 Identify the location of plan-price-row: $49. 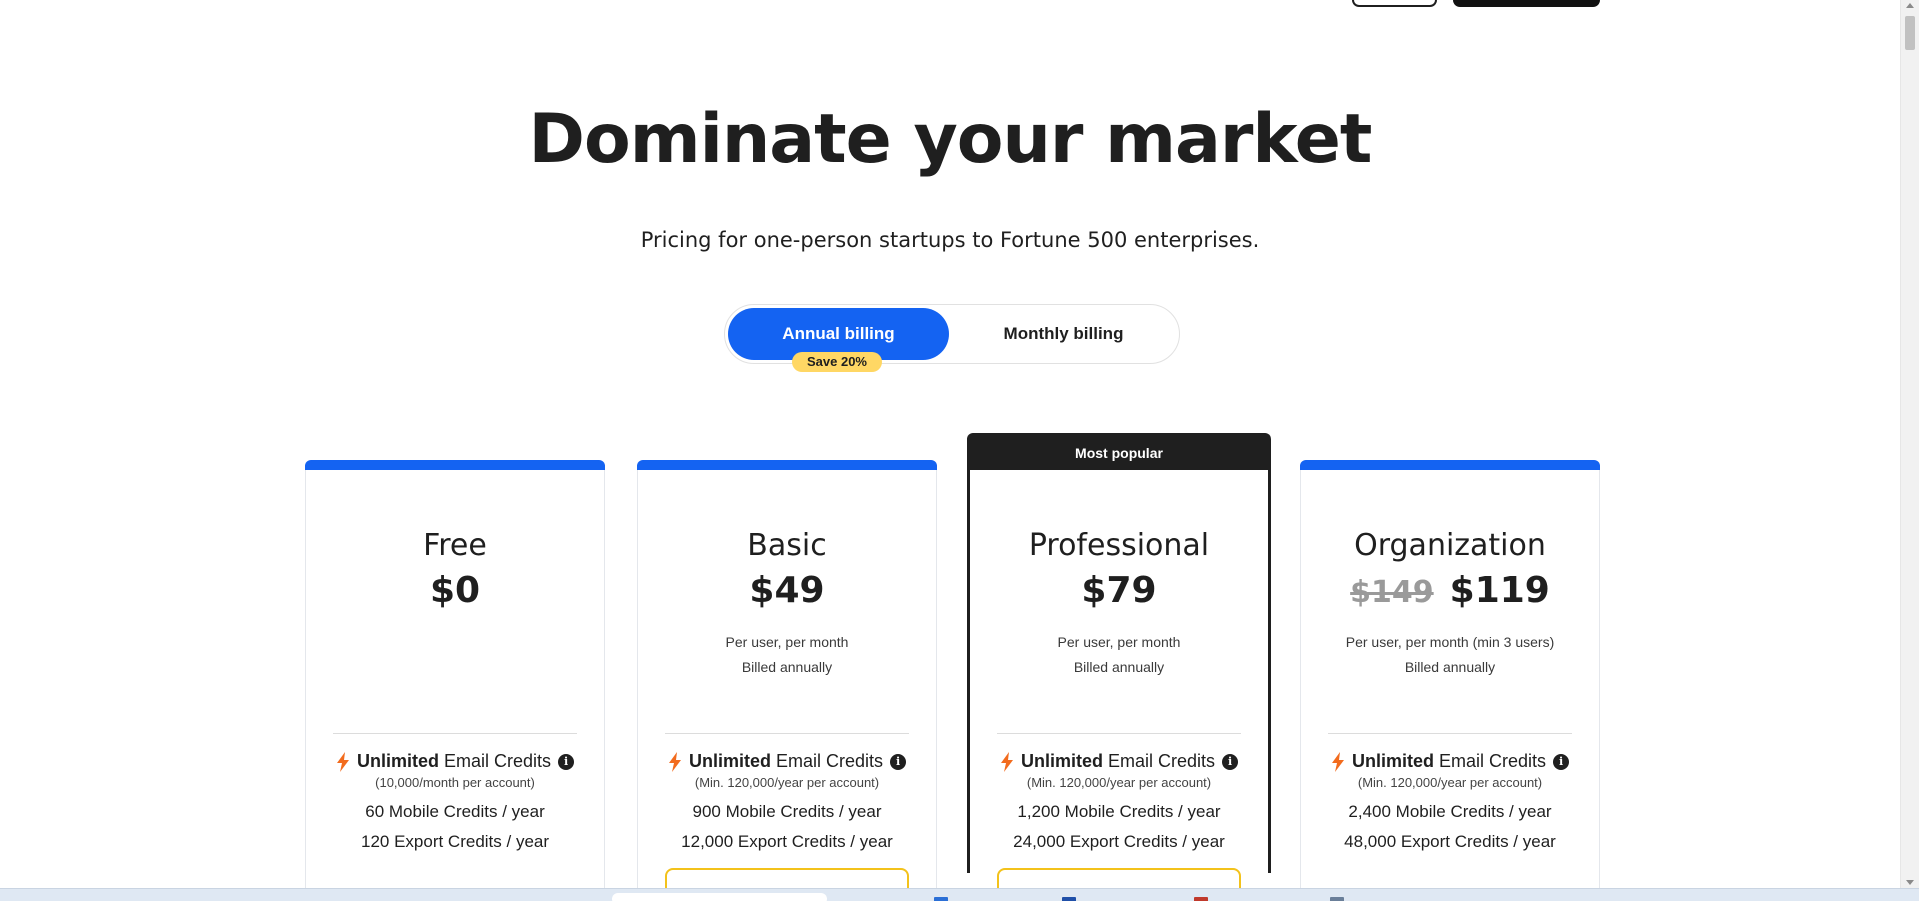
(787, 590).